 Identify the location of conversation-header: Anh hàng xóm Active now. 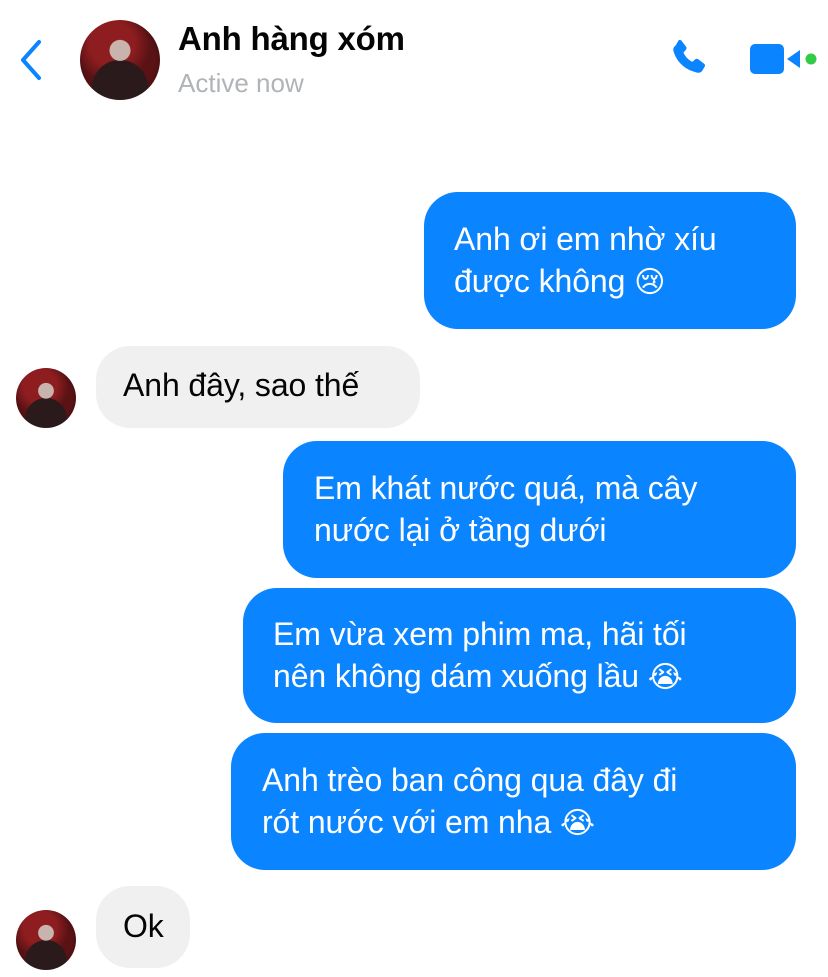
(414, 55).